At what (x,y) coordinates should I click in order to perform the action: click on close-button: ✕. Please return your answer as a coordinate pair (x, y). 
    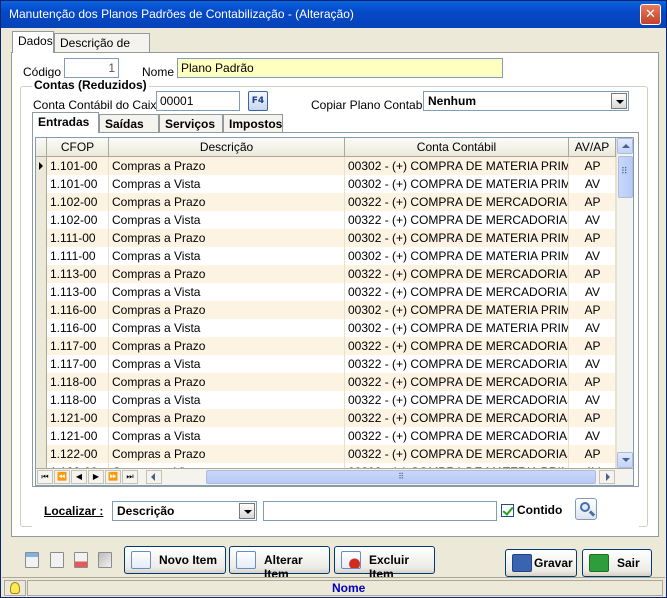
    Looking at the image, I should click on (650, 14).